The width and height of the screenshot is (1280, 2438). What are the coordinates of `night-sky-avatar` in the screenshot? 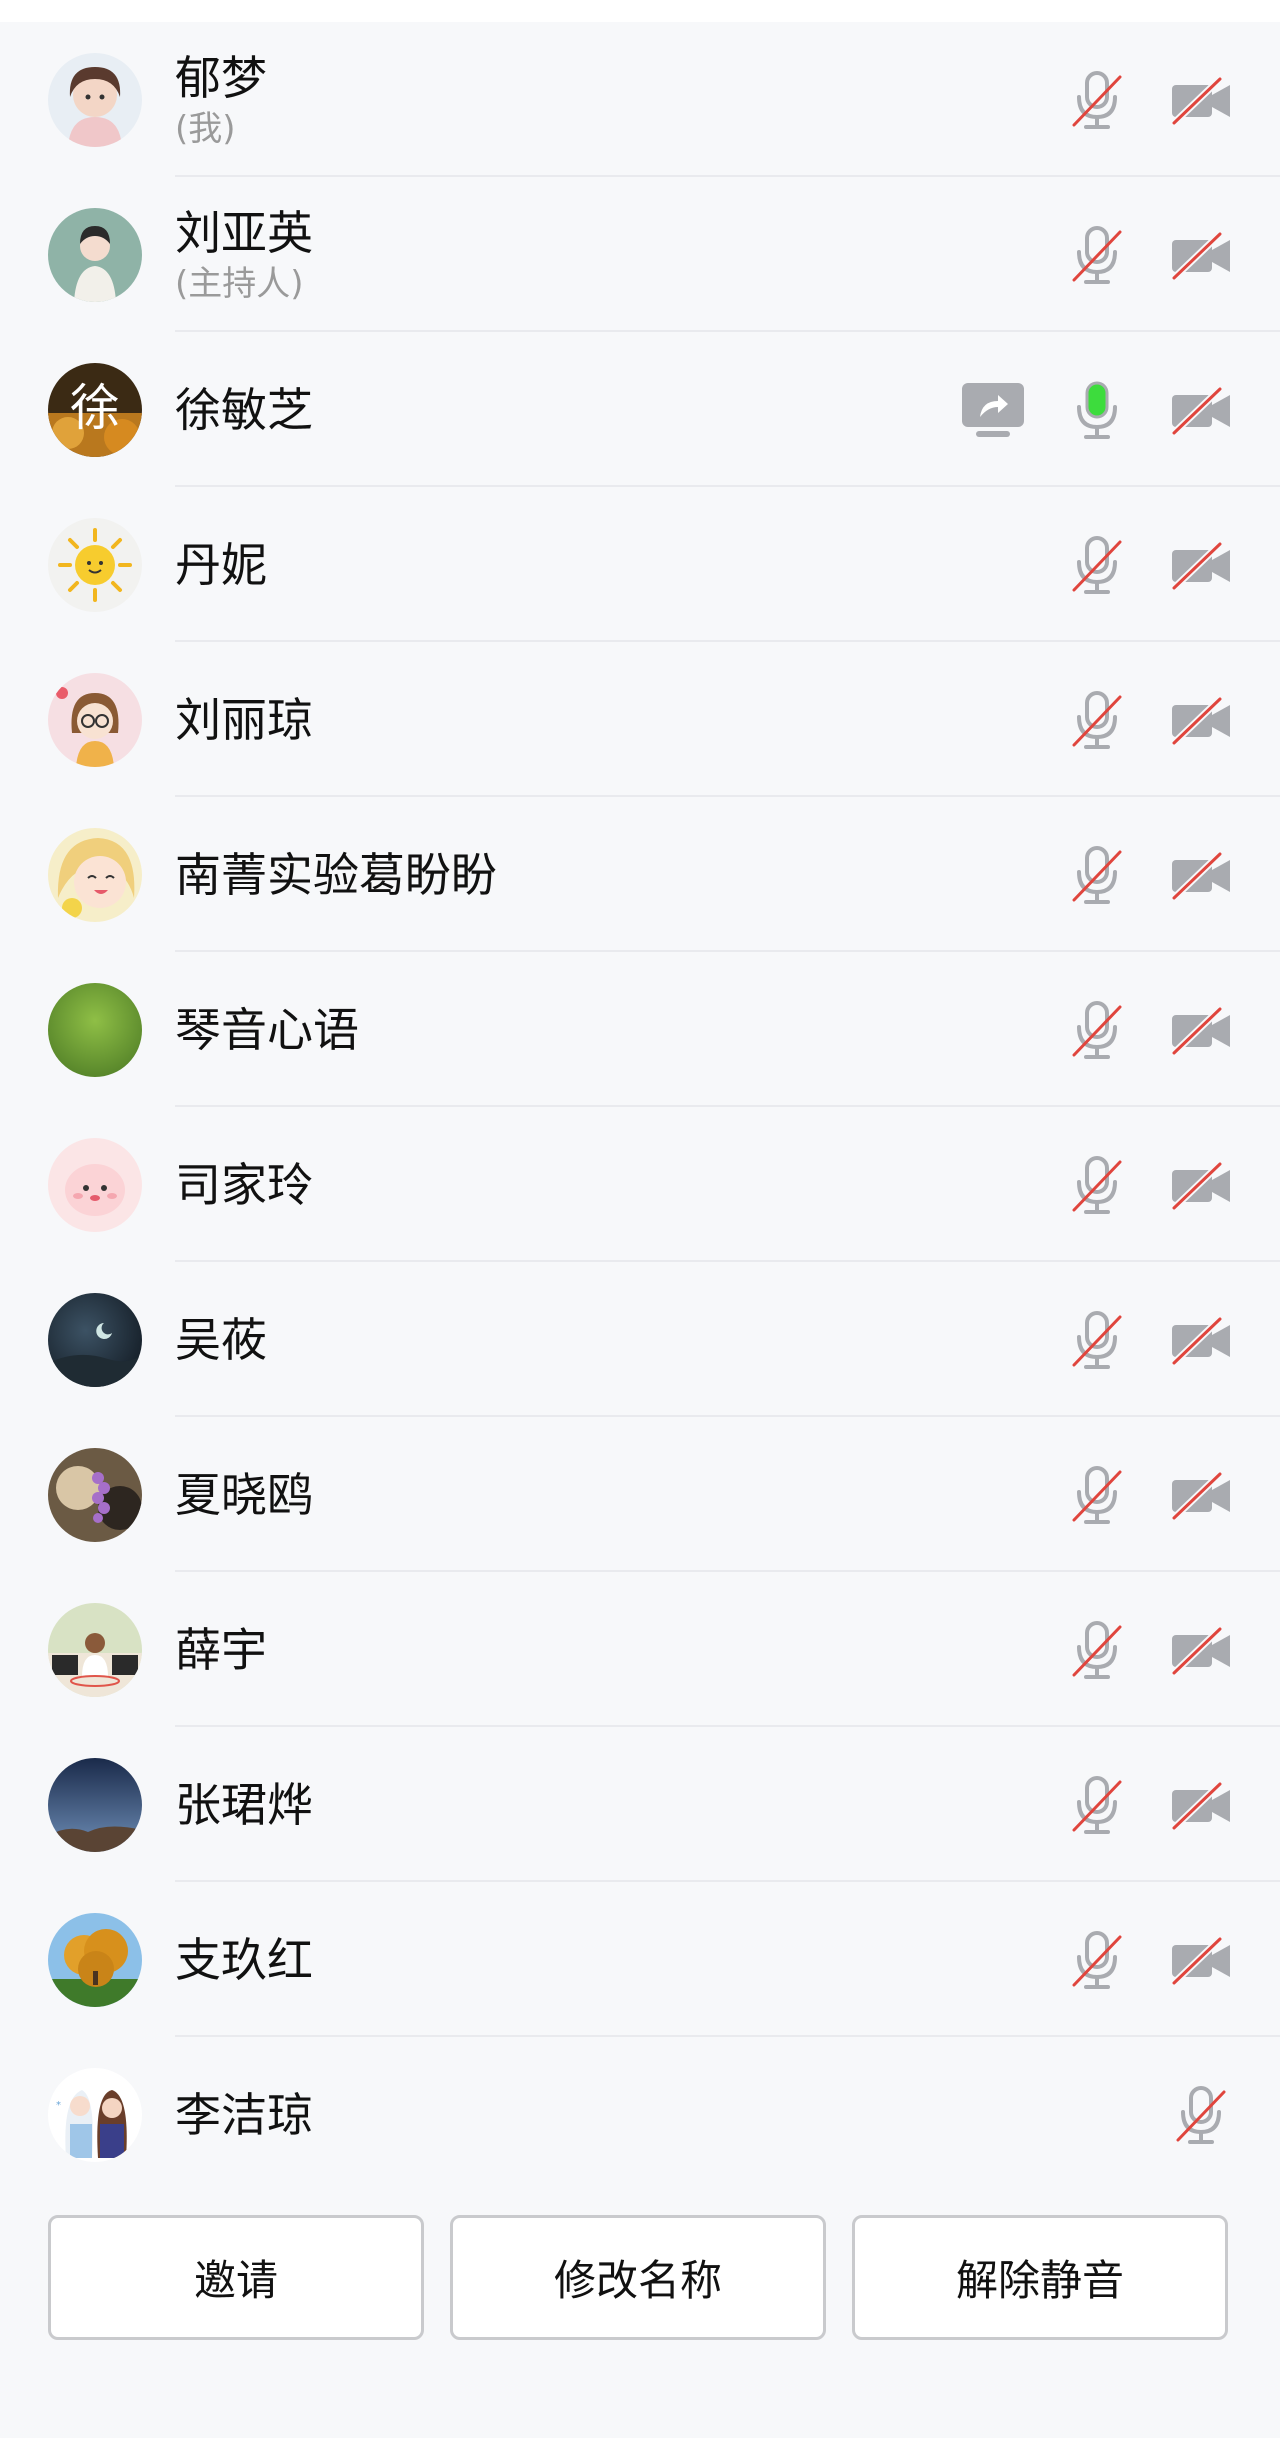 It's located at (95, 1339).